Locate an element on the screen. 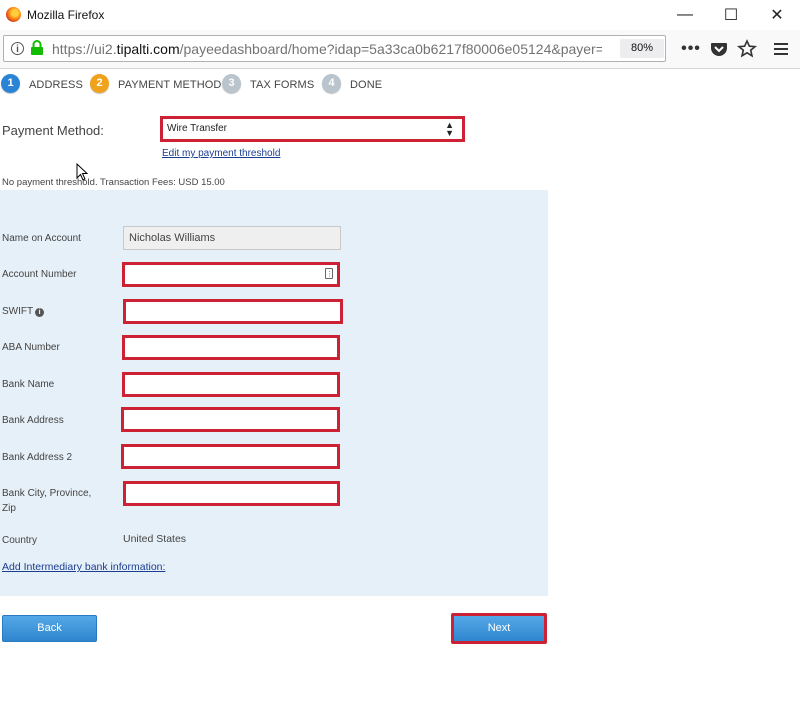 The image size is (800, 715). name-on-account-label: Name on Account is located at coordinates (41, 238).